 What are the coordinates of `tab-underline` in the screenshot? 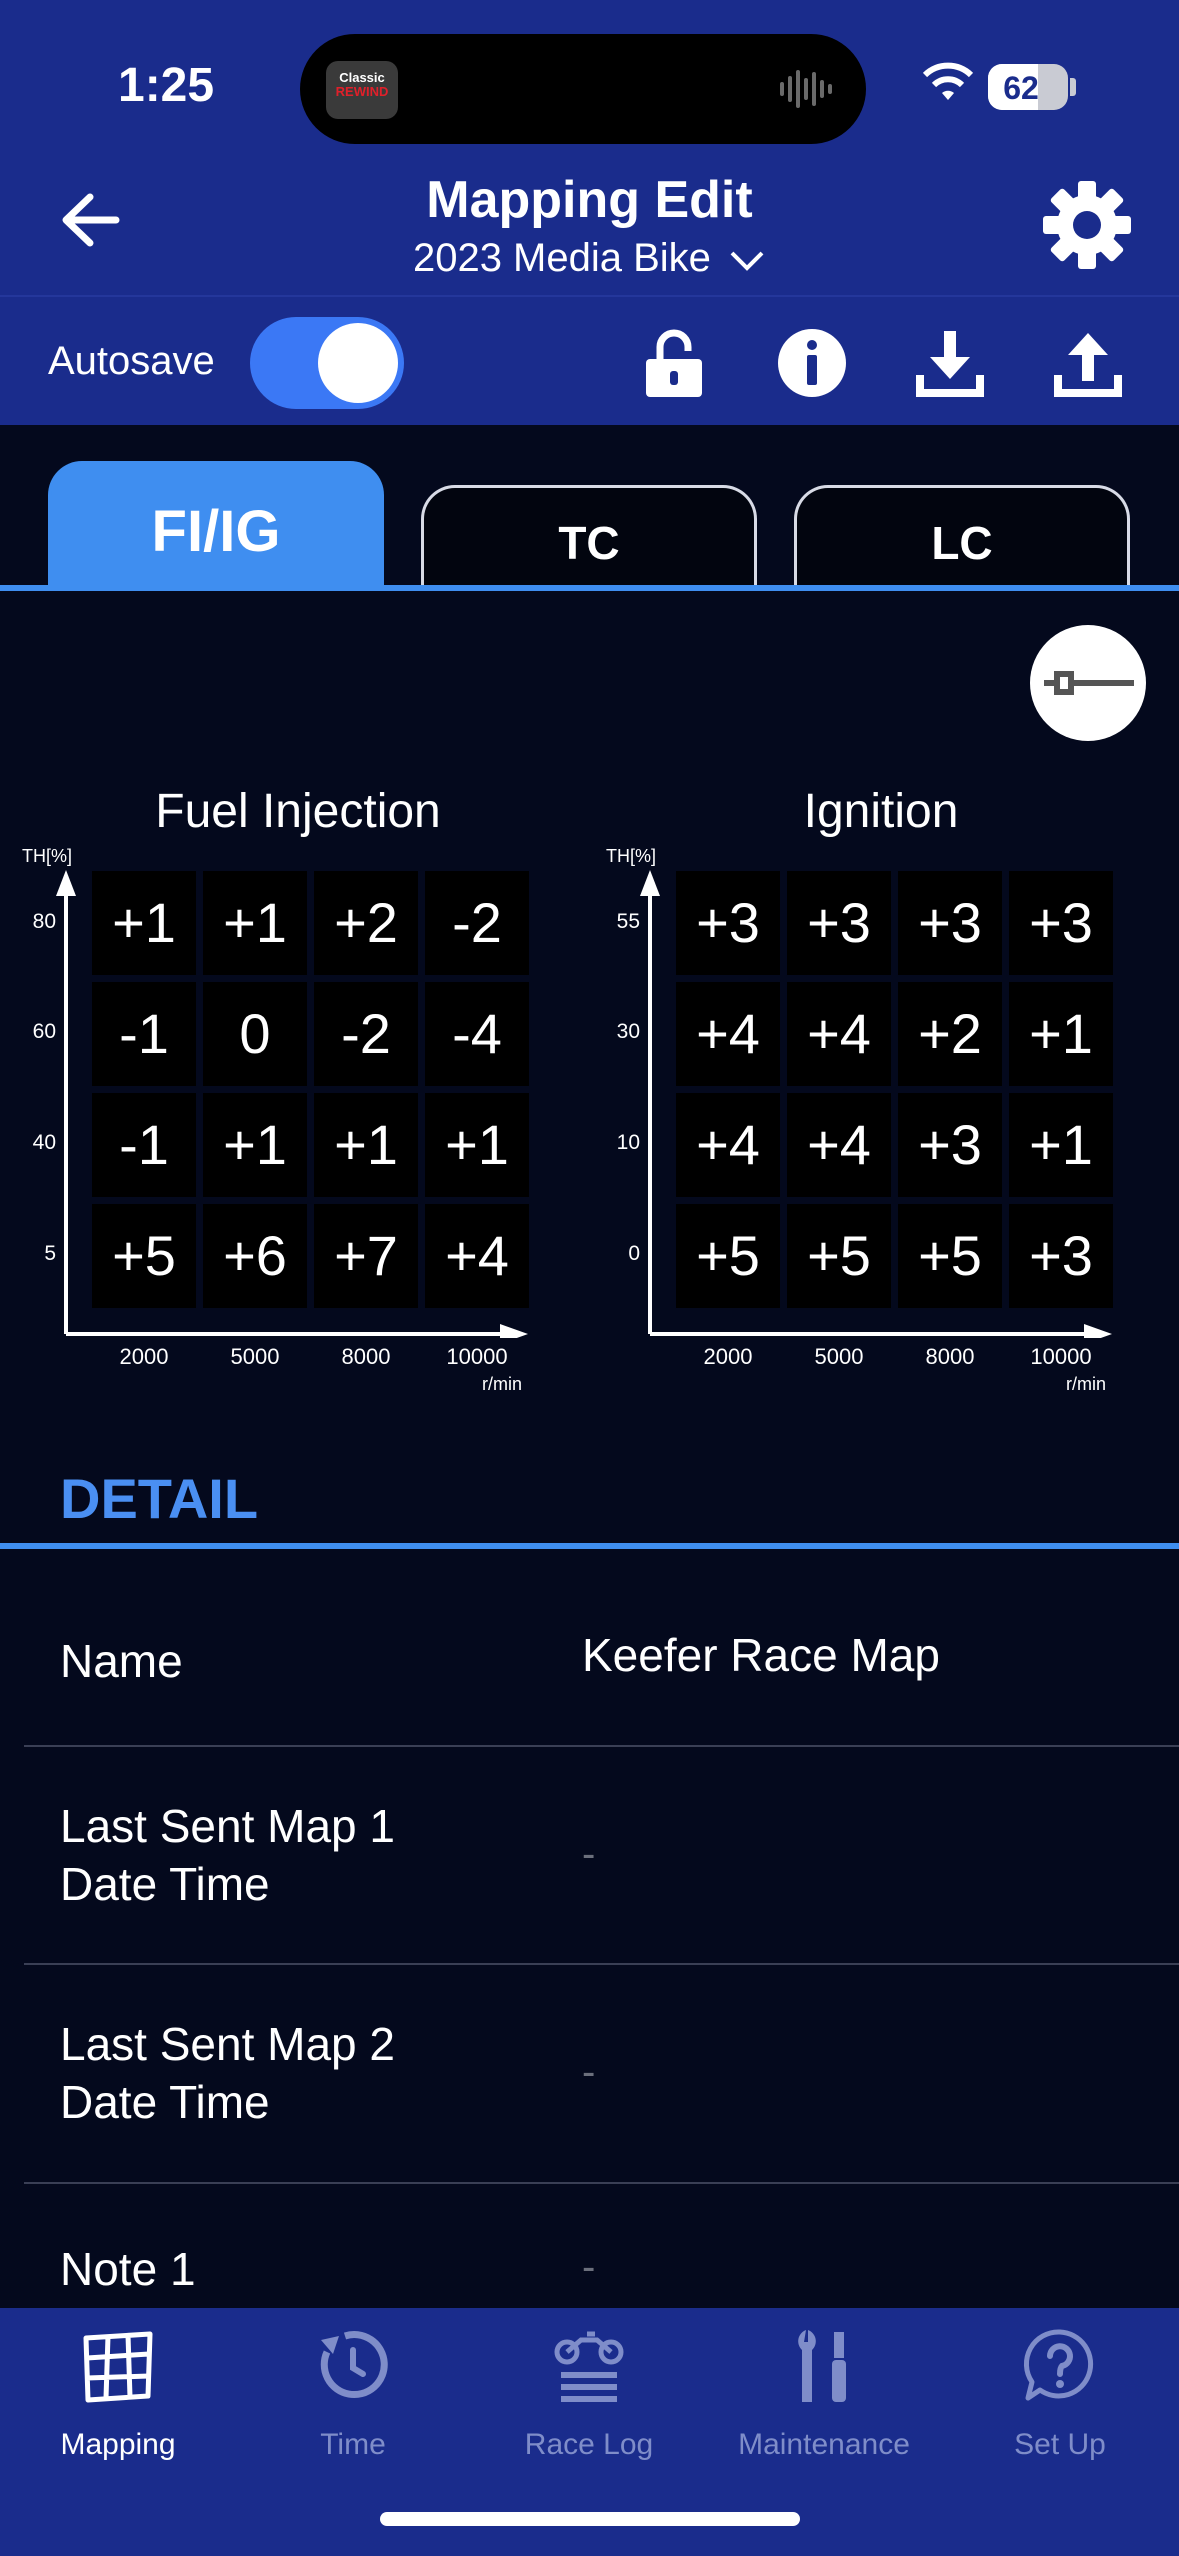 It's located at (589, 588).